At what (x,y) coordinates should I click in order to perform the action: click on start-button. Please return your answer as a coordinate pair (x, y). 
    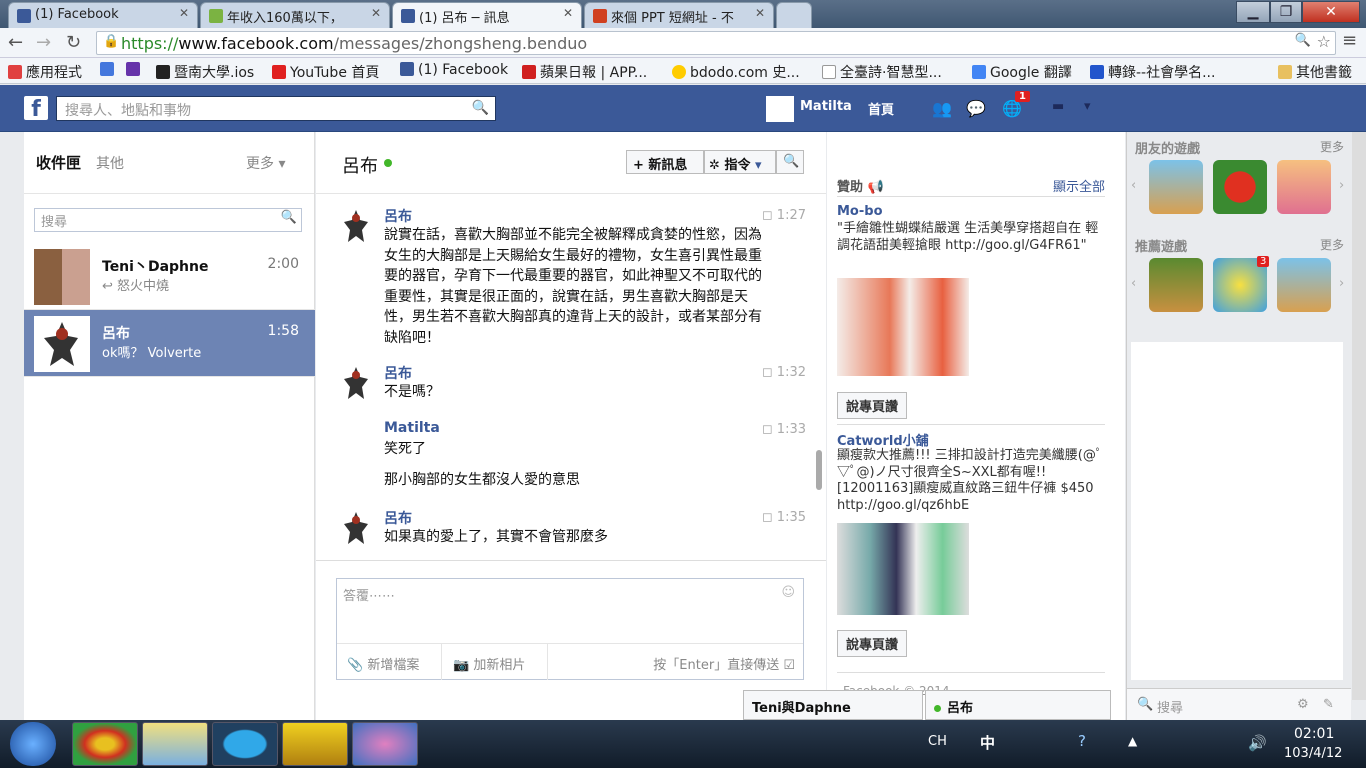
    Looking at the image, I should click on (33, 744).